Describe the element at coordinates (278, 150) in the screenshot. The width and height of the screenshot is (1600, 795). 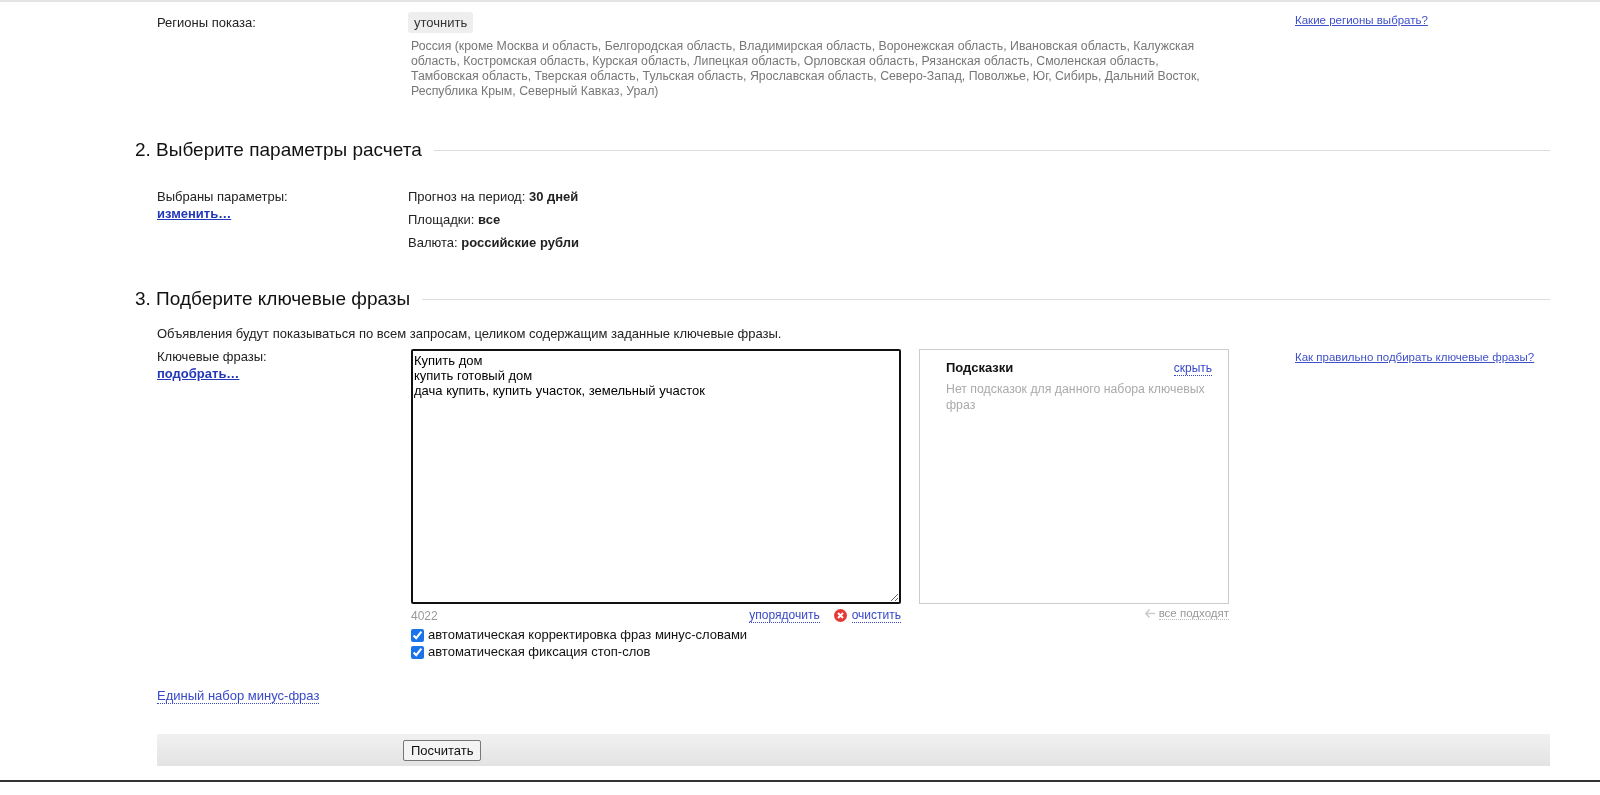
I see `section-heading: 2. Выберите параметры расчета` at that location.